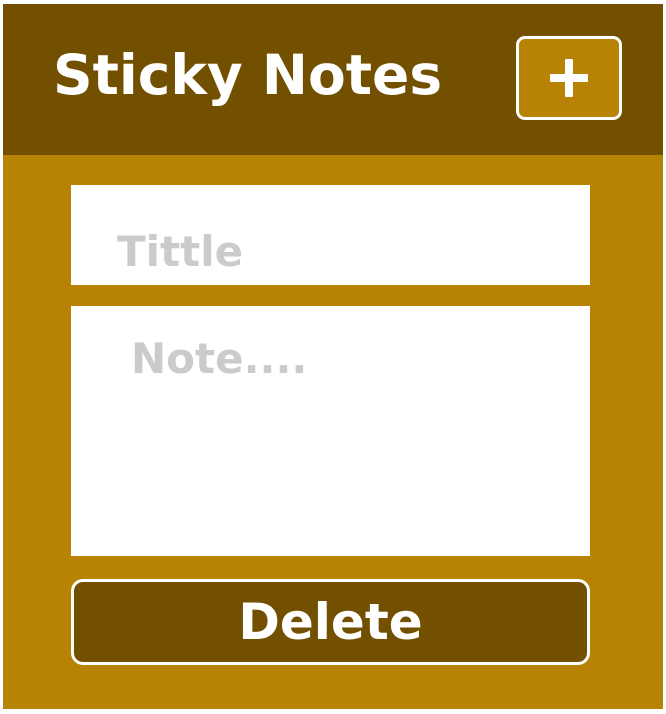 The width and height of the screenshot is (666, 714). Describe the element at coordinates (330, 235) in the screenshot. I see `note-title-input` at that location.